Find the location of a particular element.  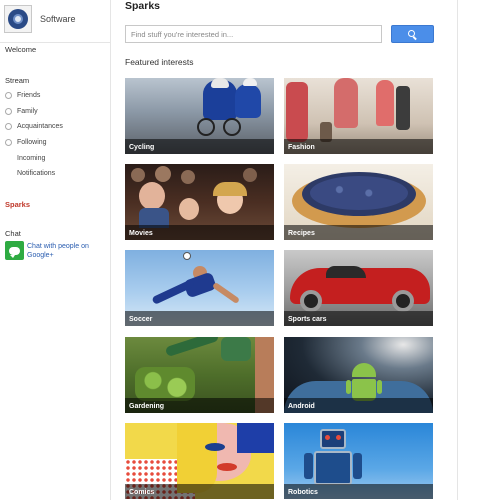

tile-label: Sports cars is located at coordinates (307, 319).